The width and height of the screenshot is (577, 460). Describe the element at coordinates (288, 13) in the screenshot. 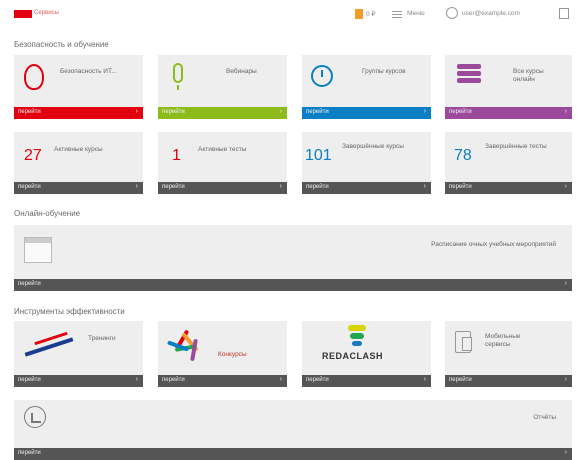

I see `top-bar: Сервисы 0 ₽ Меню user@example.com` at that location.